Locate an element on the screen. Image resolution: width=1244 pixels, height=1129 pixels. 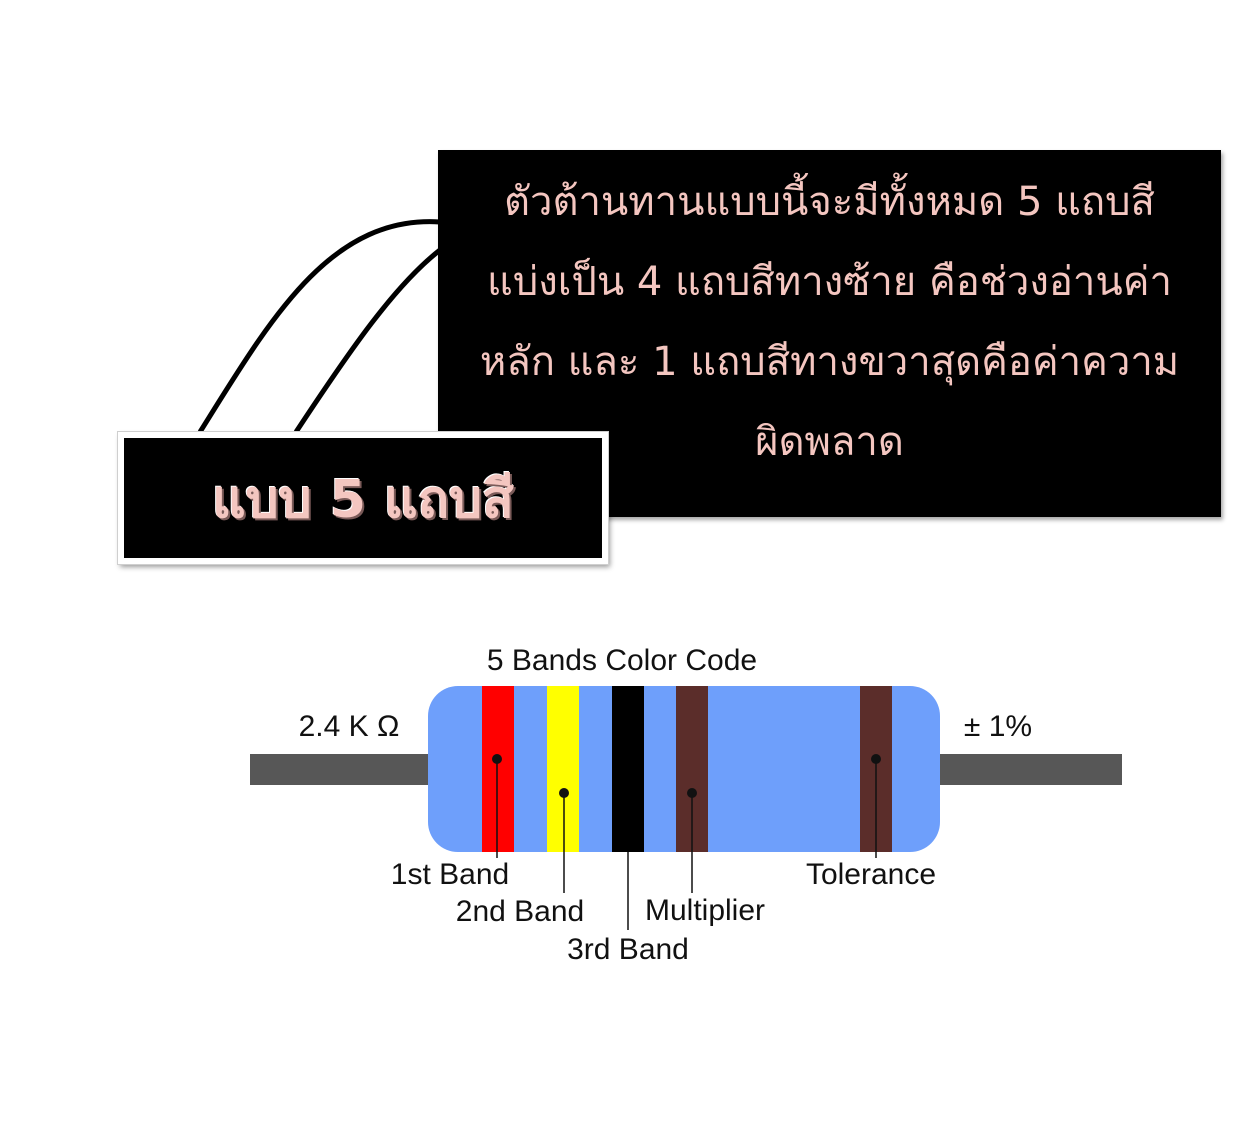
band-label-1: 1st Band is located at coordinates (450, 874).